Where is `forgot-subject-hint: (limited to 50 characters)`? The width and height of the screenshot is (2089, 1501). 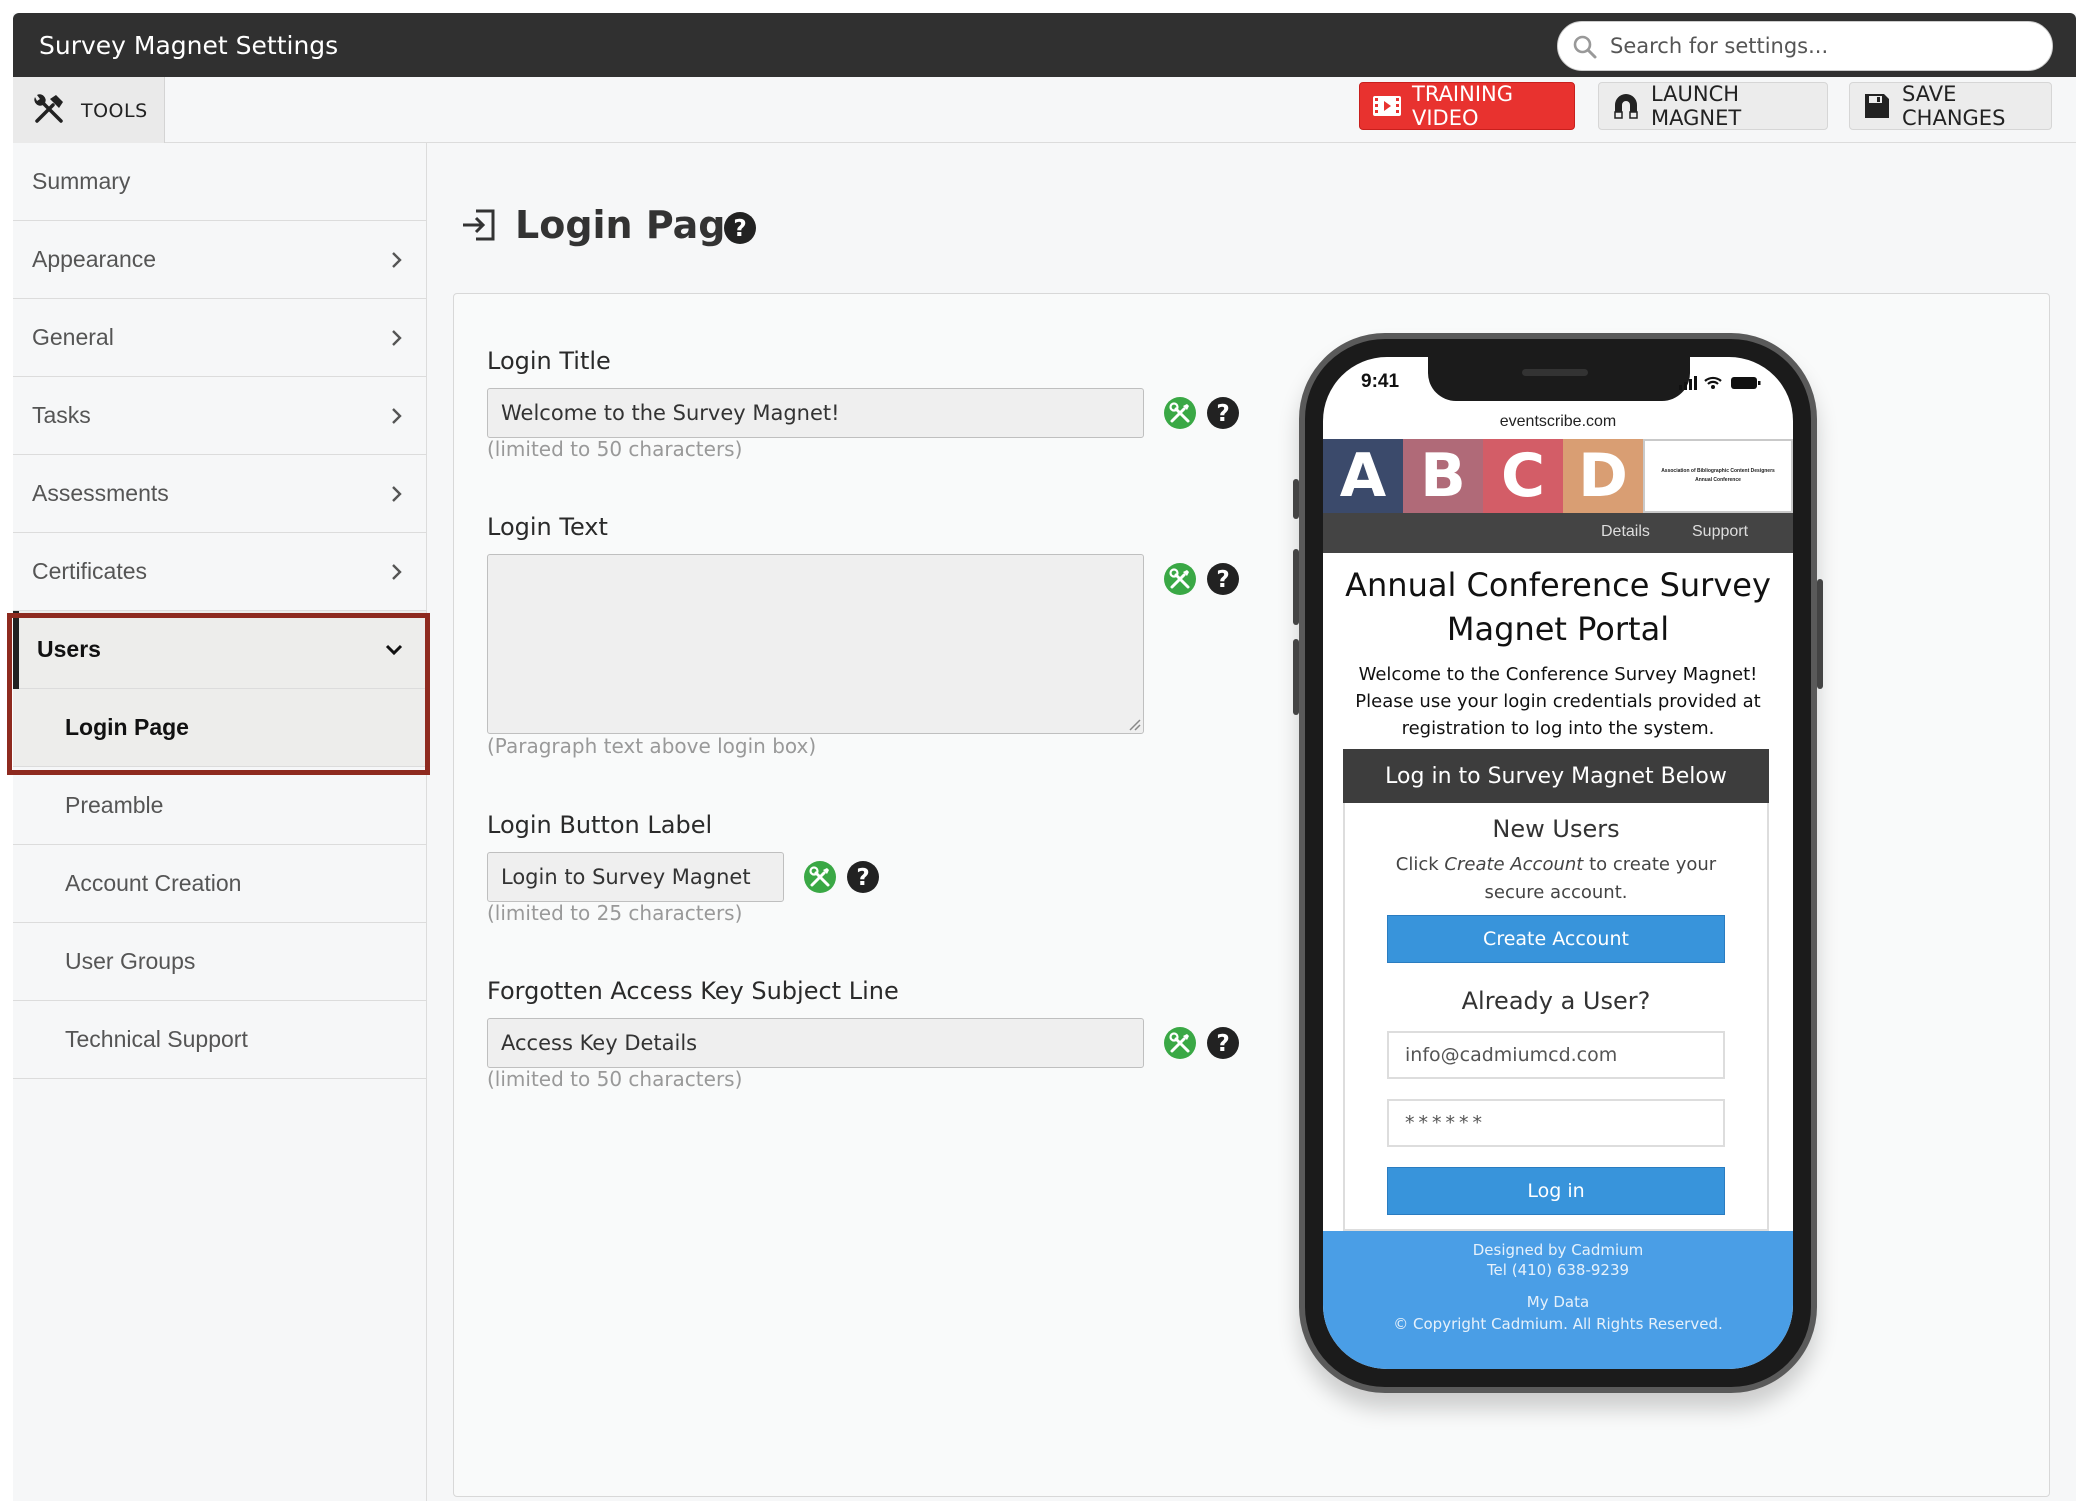
forgot-subject-hint: (limited to 50 characters) is located at coordinates (615, 1079).